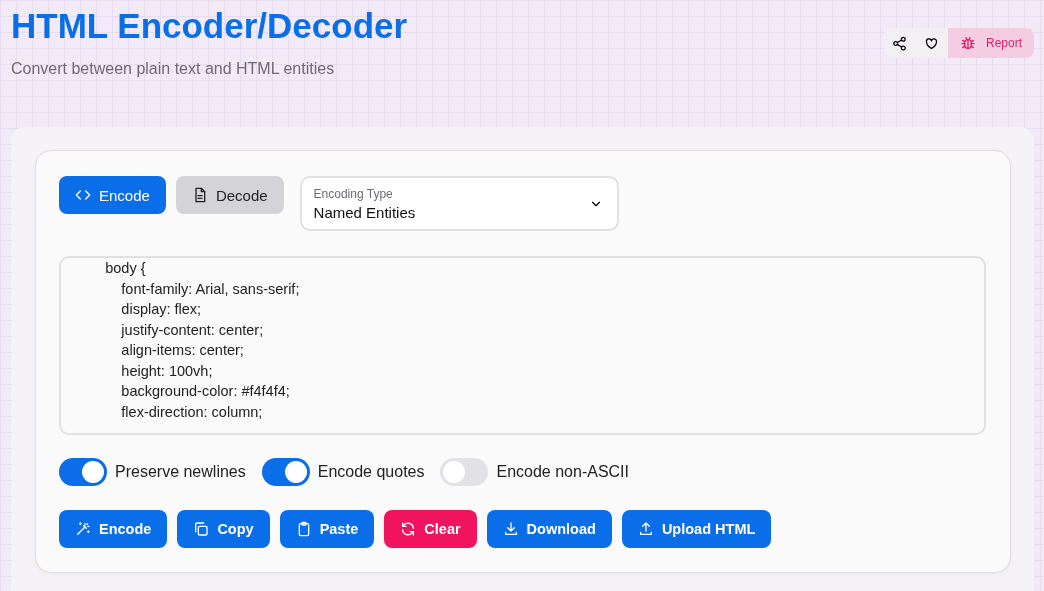 Image resolution: width=1044 pixels, height=591 pixels. I want to click on encoding-type-dropdown: Encoding Type Named Entities, so click(459, 203).